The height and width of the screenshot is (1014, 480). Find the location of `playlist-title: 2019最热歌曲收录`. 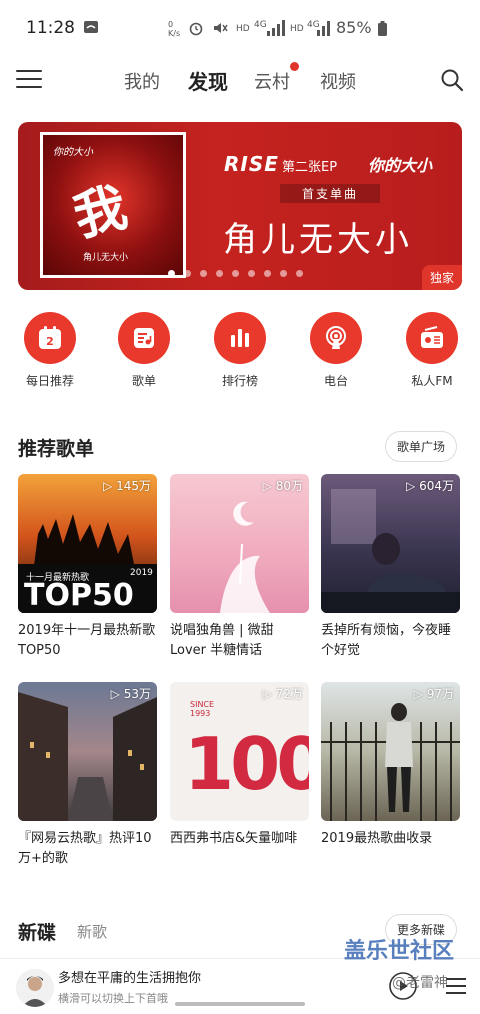

playlist-title: 2019最热歌曲收录 is located at coordinates (377, 838).